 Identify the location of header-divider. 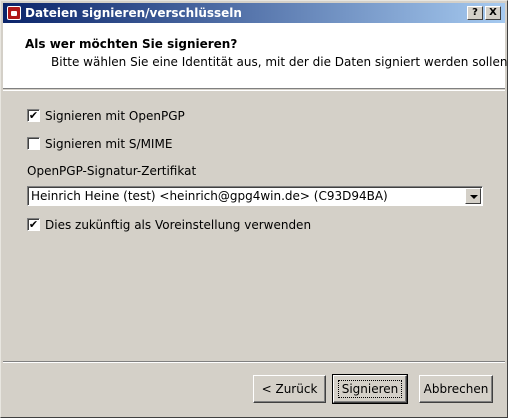
(254, 90).